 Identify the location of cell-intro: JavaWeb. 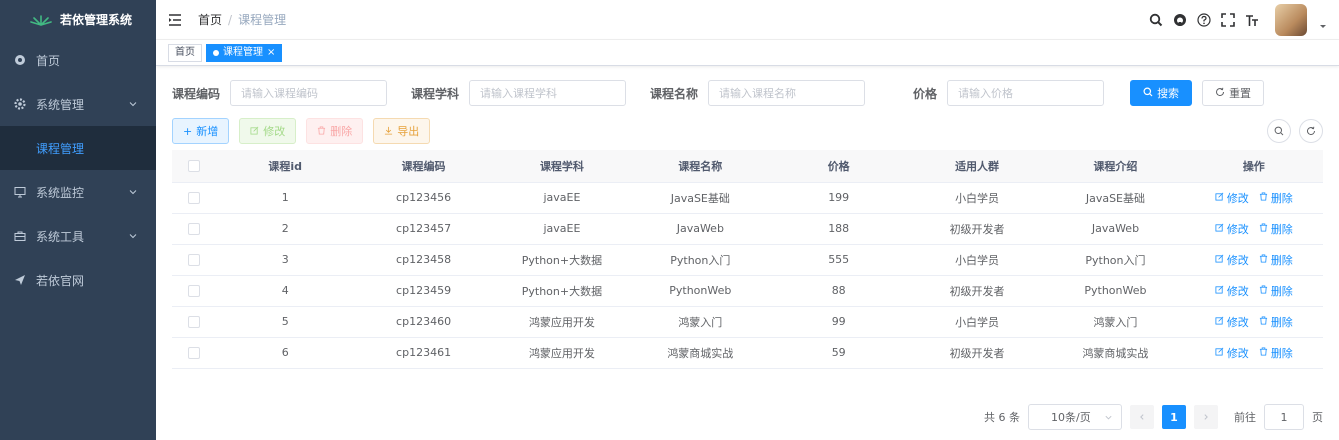
(1115, 229).